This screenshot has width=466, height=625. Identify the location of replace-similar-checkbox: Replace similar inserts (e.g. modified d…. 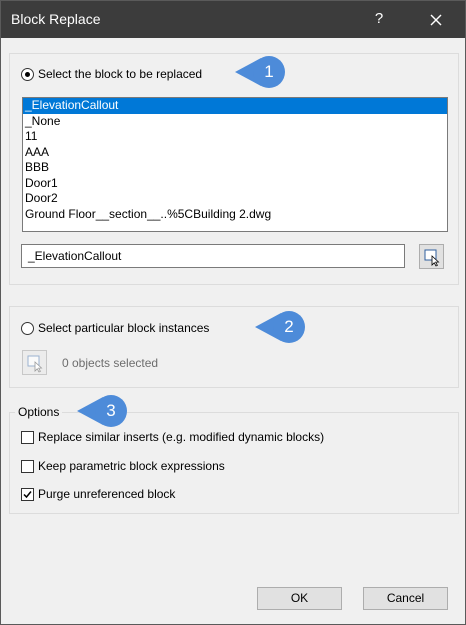
(172, 437).